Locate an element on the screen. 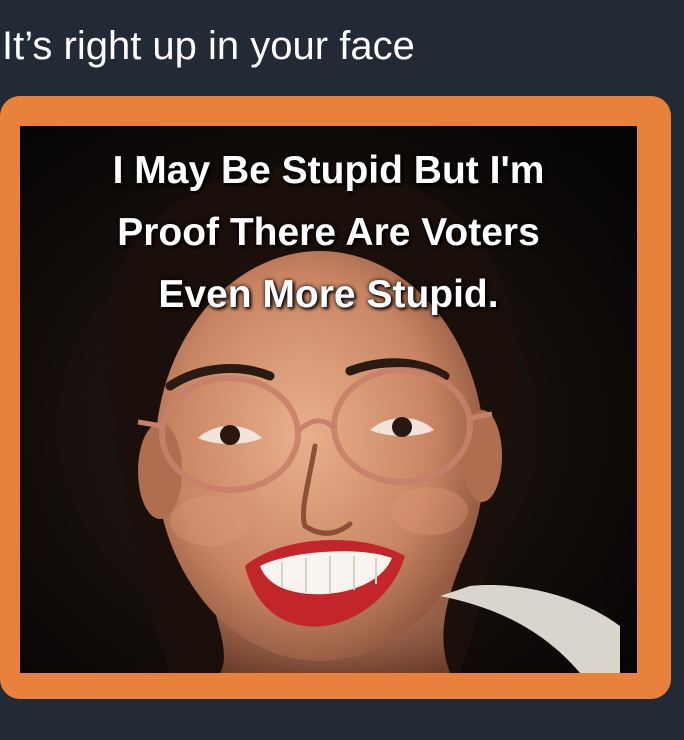 The image size is (684, 740). caption-line: Proof There Are Voters is located at coordinates (328, 232).